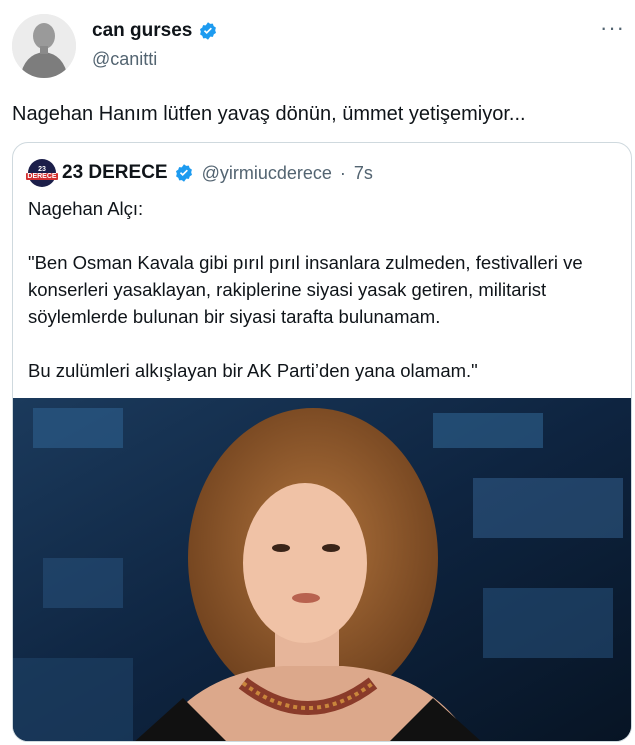 This screenshot has height=745, width=635. What do you see at coordinates (612, 28) in the screenshot?
I see `more-horizontal-icon: ···` at bounding box center [612, 28].